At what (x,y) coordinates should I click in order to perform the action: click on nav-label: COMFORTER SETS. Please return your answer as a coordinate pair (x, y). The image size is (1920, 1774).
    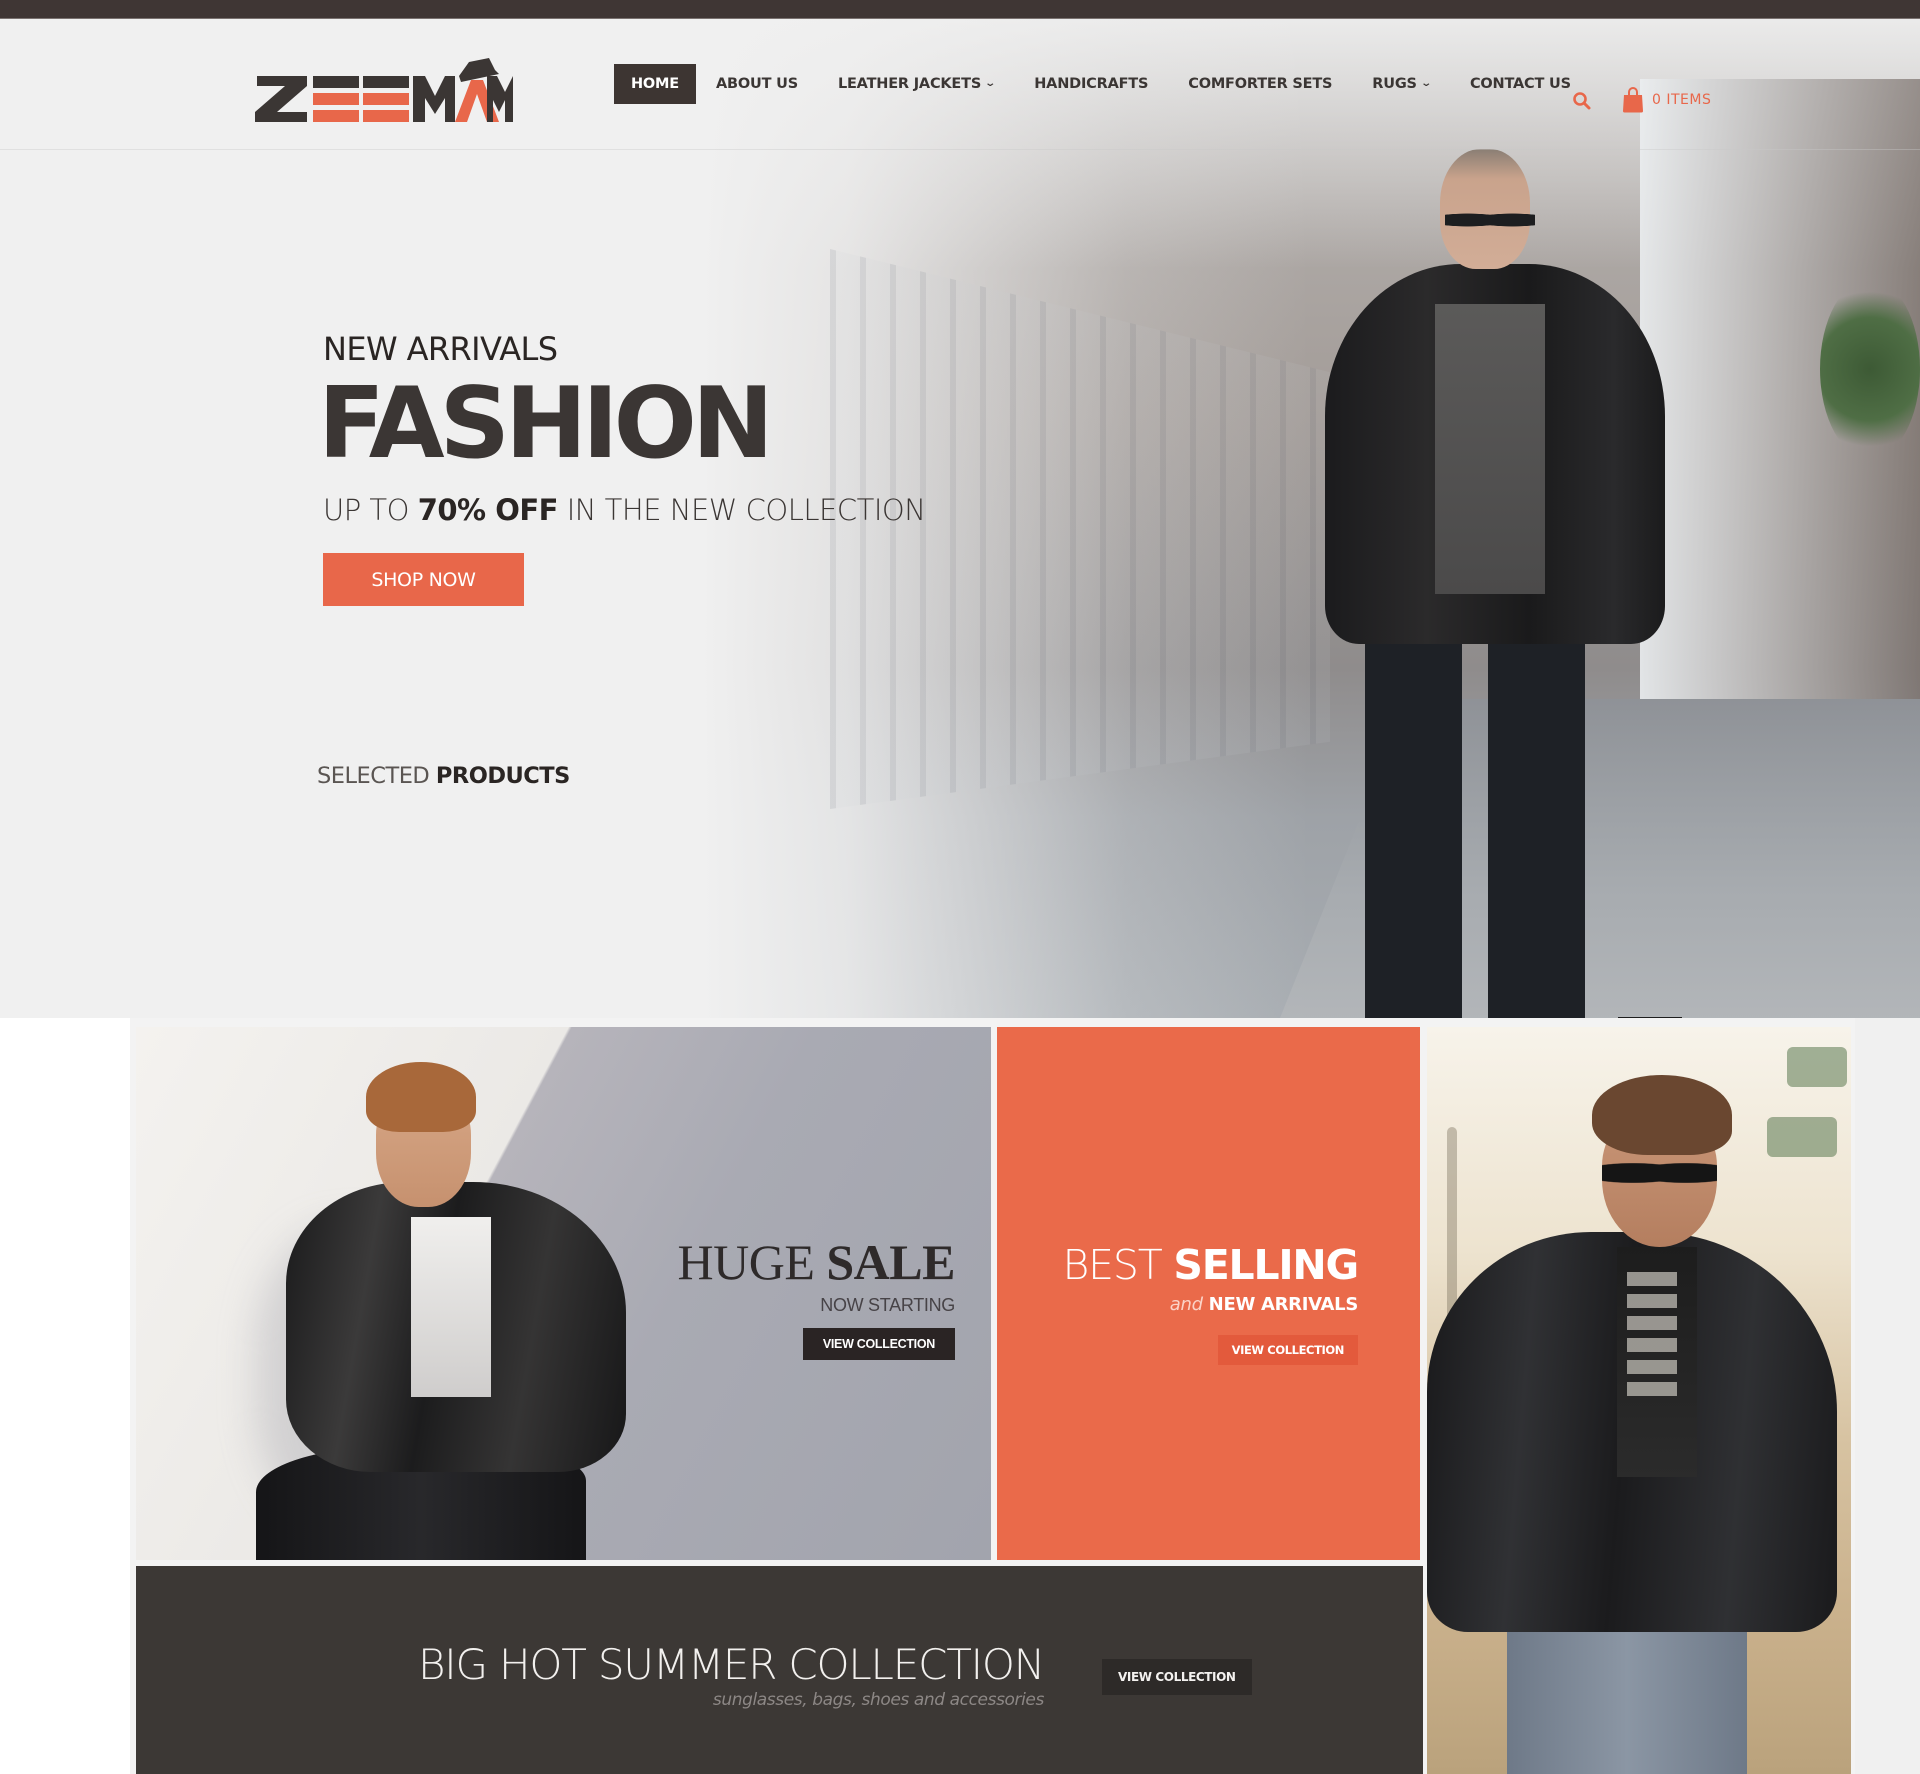
    Looking at the image, I should click on (1260, 84).